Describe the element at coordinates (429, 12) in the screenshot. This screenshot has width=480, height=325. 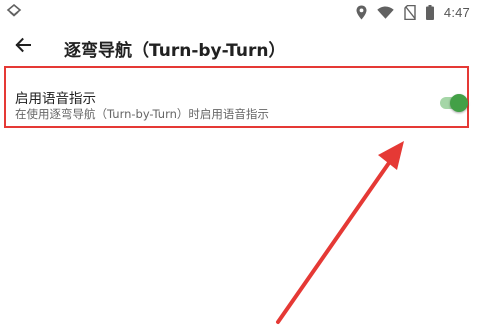
I see `battery-icon` at that location.